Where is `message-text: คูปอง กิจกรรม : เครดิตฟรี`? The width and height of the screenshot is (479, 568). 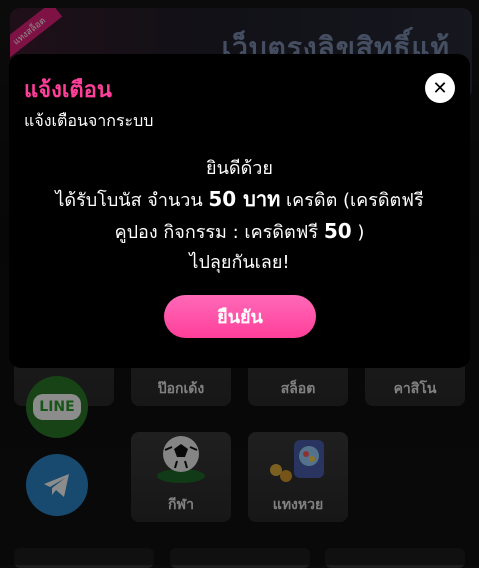
message-text: คูปอง กิจกรรม : เครดิตฟรี is located at coordinates (219, 232).